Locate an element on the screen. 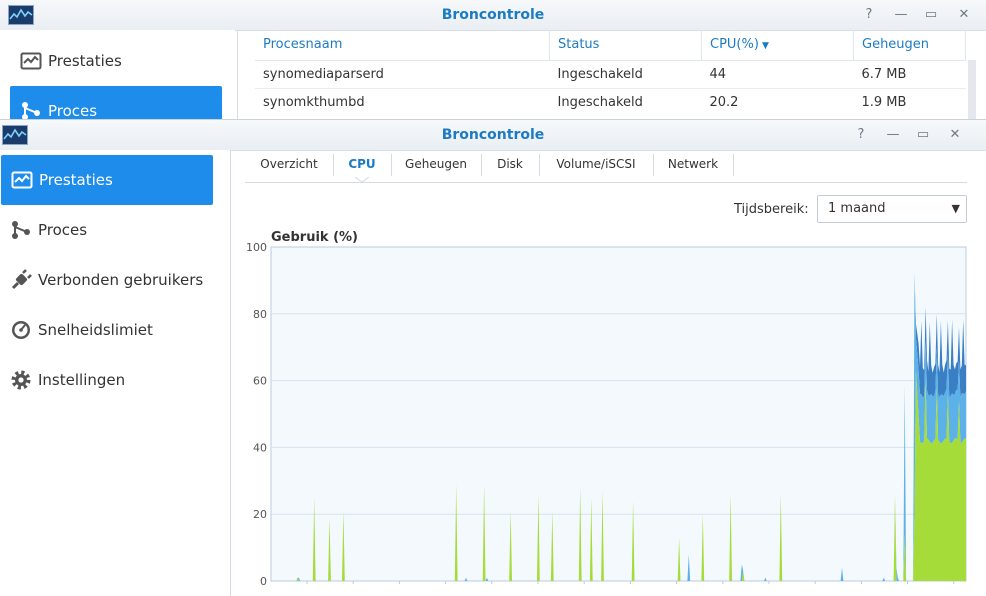 The image size is (986, 596). y-tick-label: 40 is located at coordinates (260, 447).